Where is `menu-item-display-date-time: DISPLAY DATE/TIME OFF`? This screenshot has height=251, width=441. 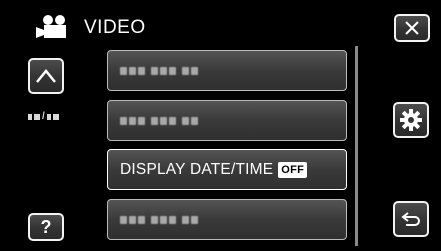
menu-item-display-date-time: DISPLAY DATE/TIME OFF is located at coordinates (227, 169).